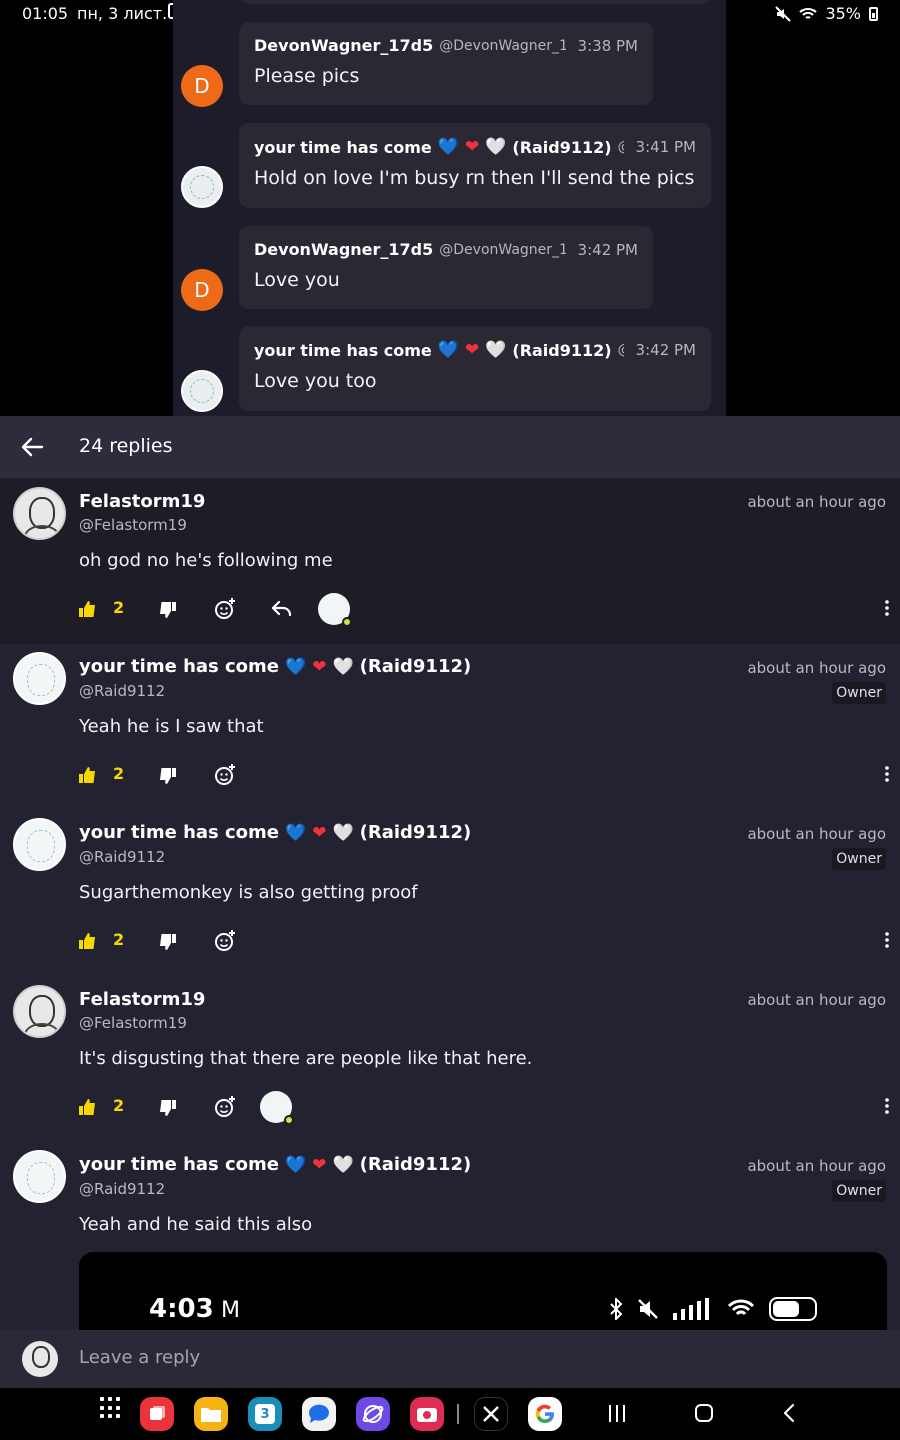 This screenshot has height=1440, width=900. I want to click on message-text: Love you, so click(297, 280).